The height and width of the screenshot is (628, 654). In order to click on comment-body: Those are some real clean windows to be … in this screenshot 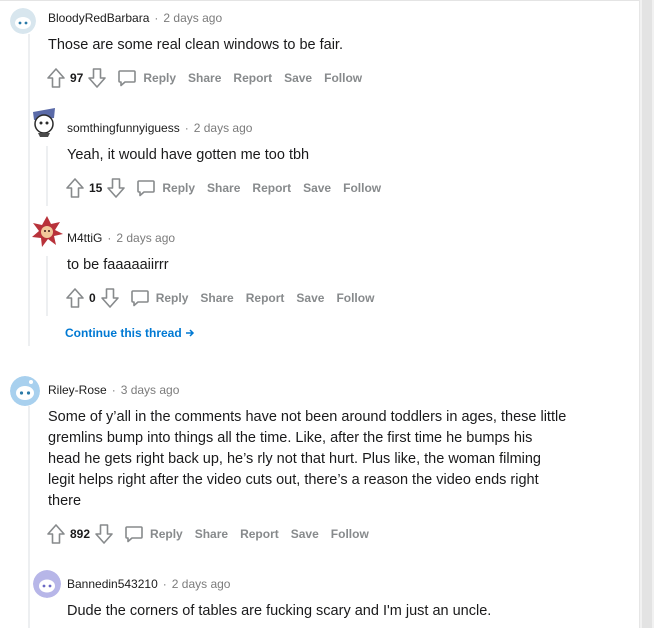, I will do `click(195, 45)`.